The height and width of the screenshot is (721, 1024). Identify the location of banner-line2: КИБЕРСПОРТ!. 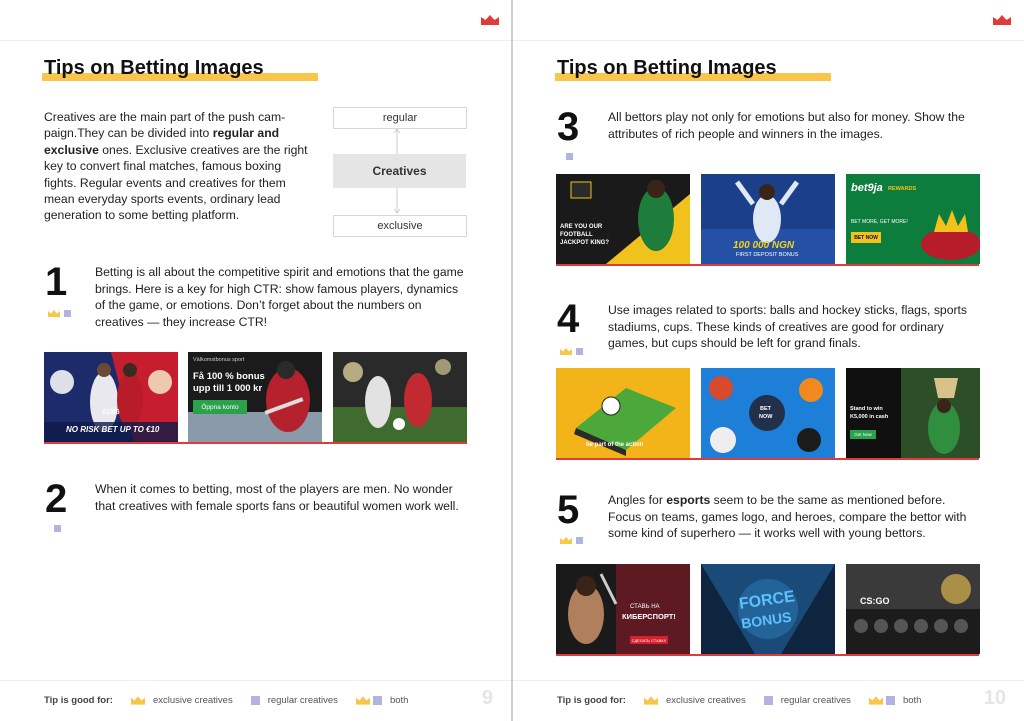
(649, 616).